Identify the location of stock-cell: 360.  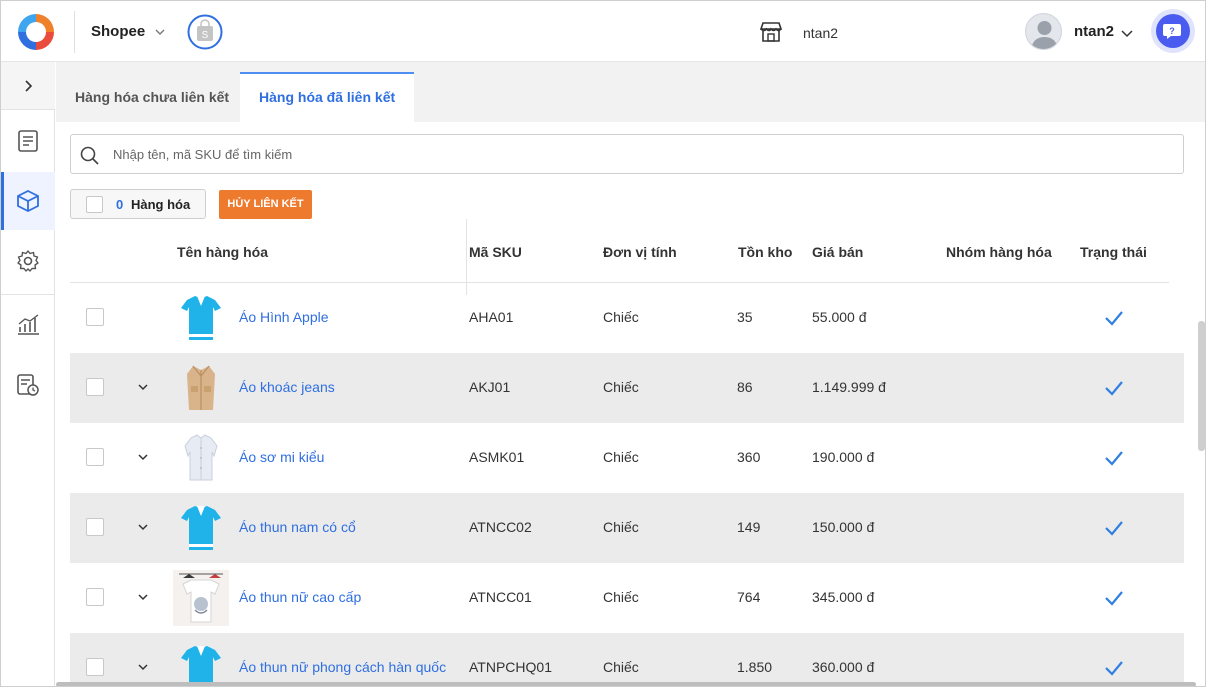
(749, 457).